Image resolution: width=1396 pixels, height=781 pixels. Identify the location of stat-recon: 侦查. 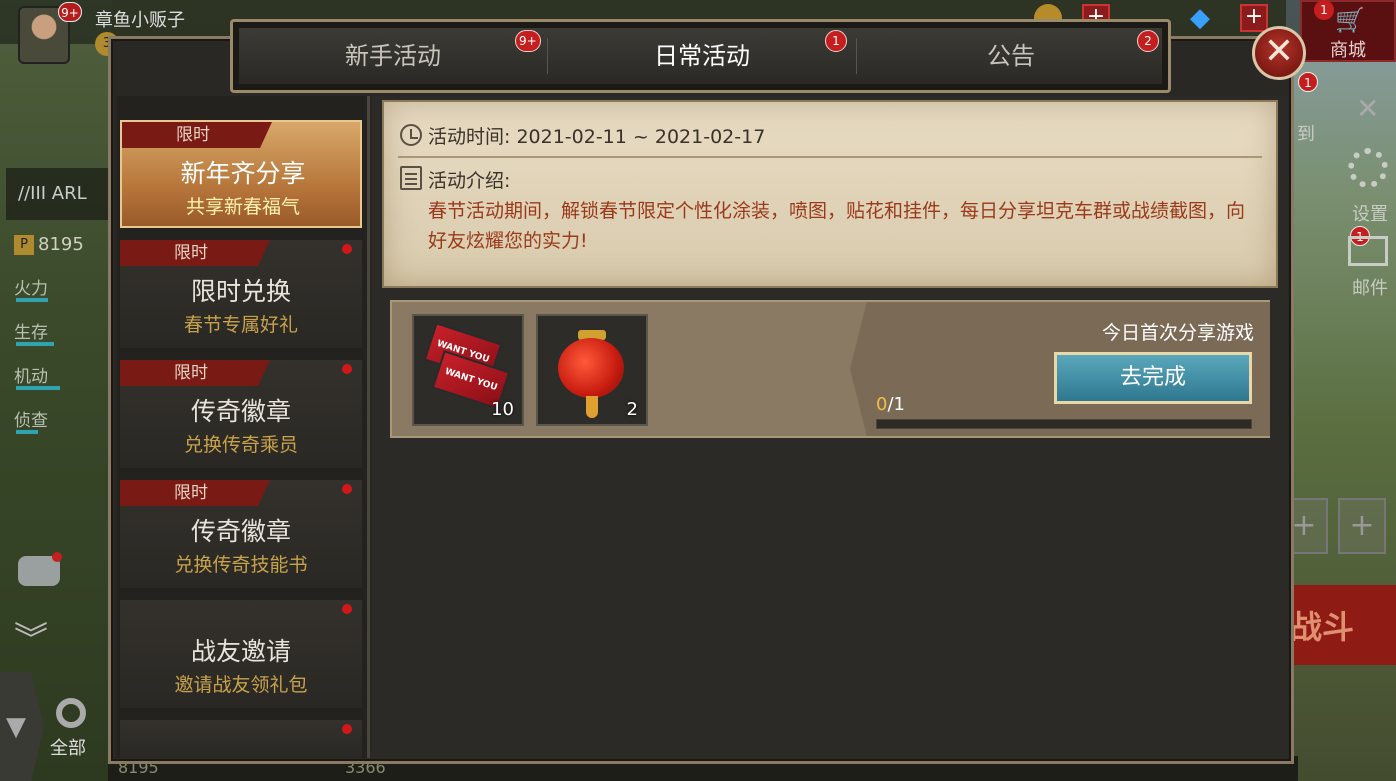
(31, 421).